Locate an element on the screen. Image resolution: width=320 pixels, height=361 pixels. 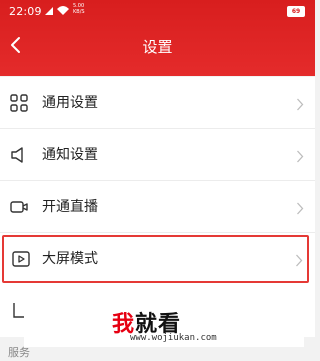
menu-item-label: 大屏模式 is located at coordinates (70, 259).